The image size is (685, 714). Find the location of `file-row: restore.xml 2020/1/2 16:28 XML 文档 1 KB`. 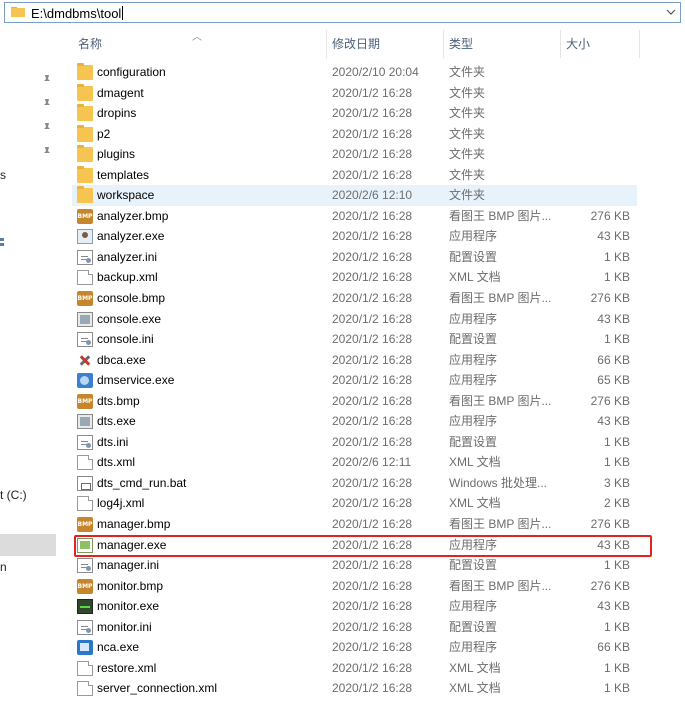

file-row: restore.xml 2020/1/2 16:28 XML 文档 1 KB is located at coordinates (354, 668).